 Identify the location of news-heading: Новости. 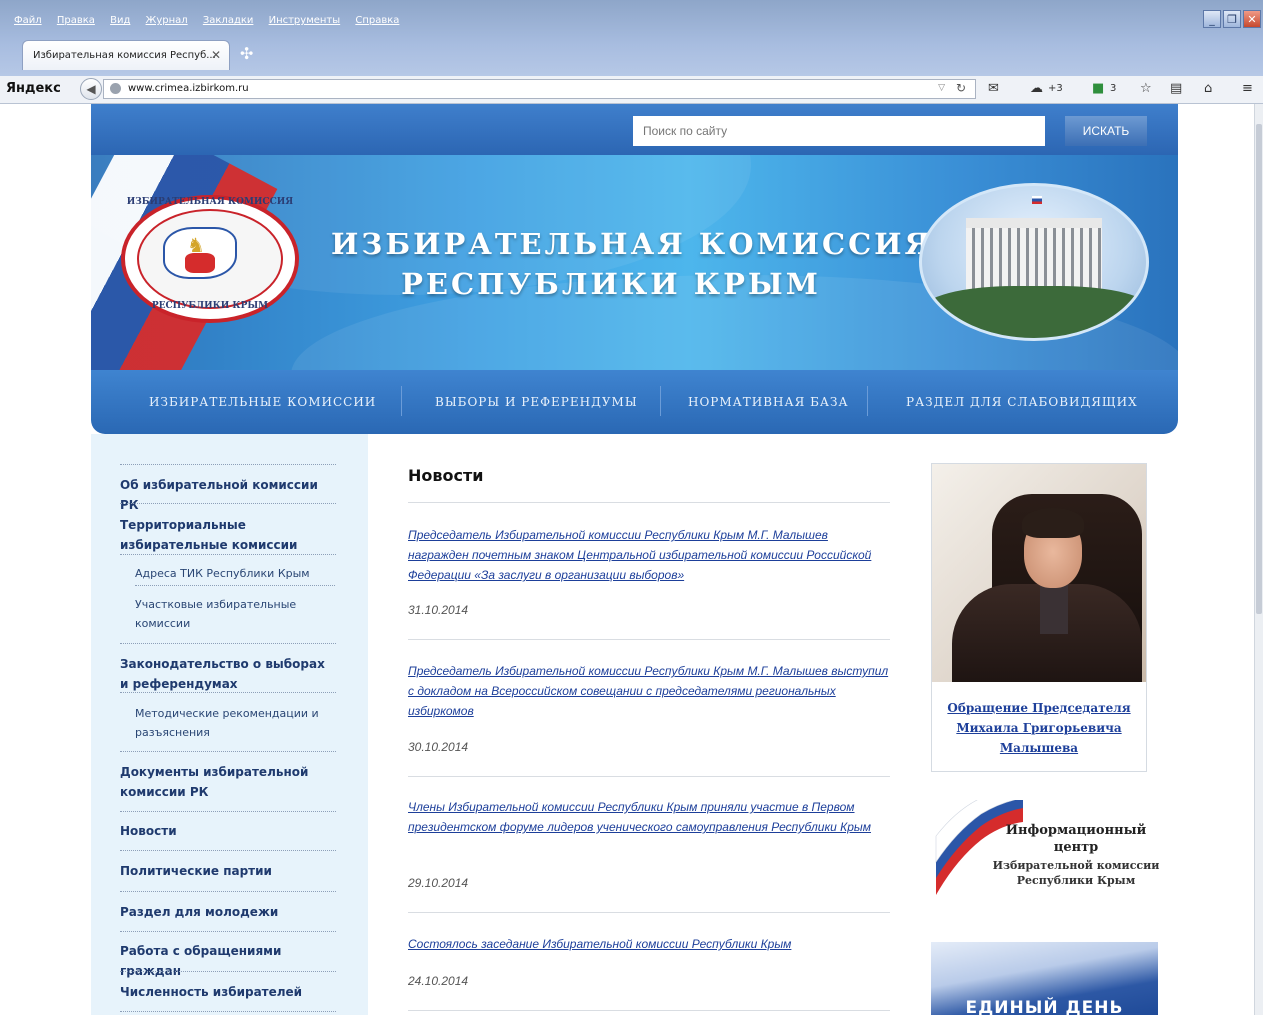
(446, 475).